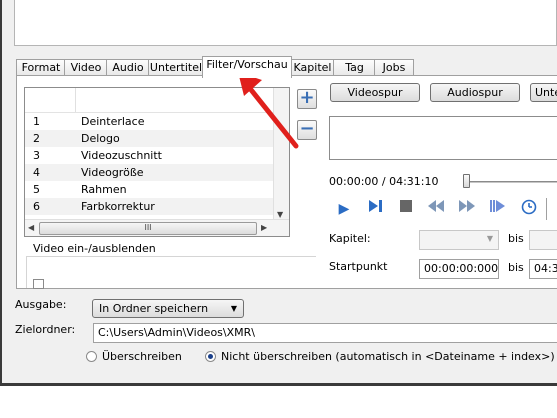 Image resolution: width=557 pixels, height=418 pixels. What do you see at coordinates (210, 356) in the screenshot?
I see `radio-nicht-ueberschreiben` at bounding box center [210, 356].